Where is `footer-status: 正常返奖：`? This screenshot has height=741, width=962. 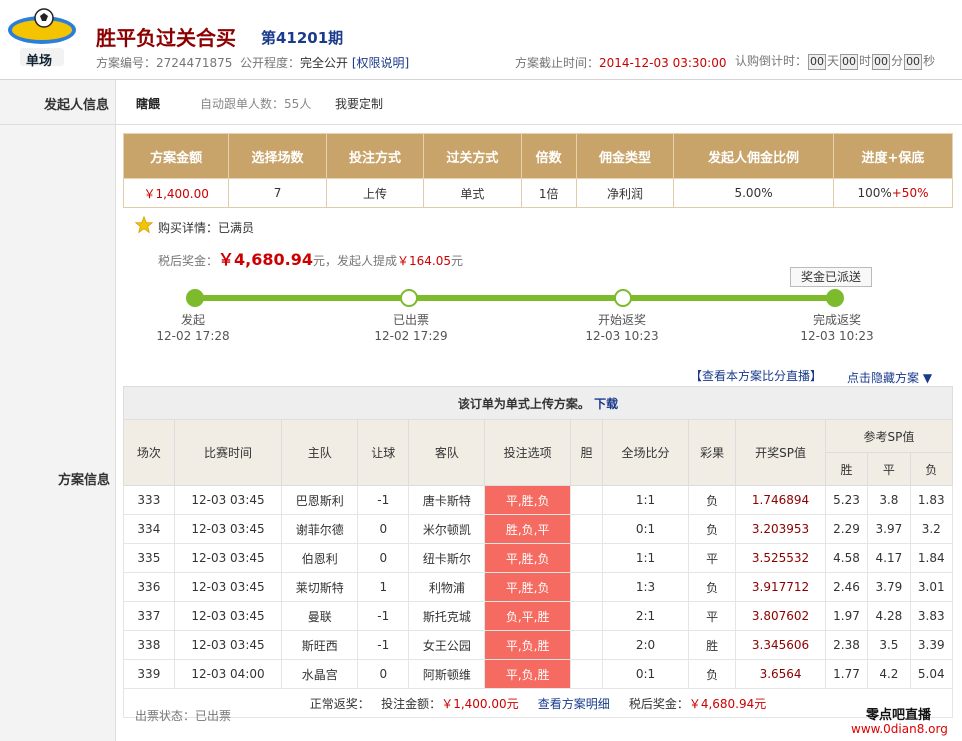
footer-status: 正常返奖： is located at coordinates (339, 703).